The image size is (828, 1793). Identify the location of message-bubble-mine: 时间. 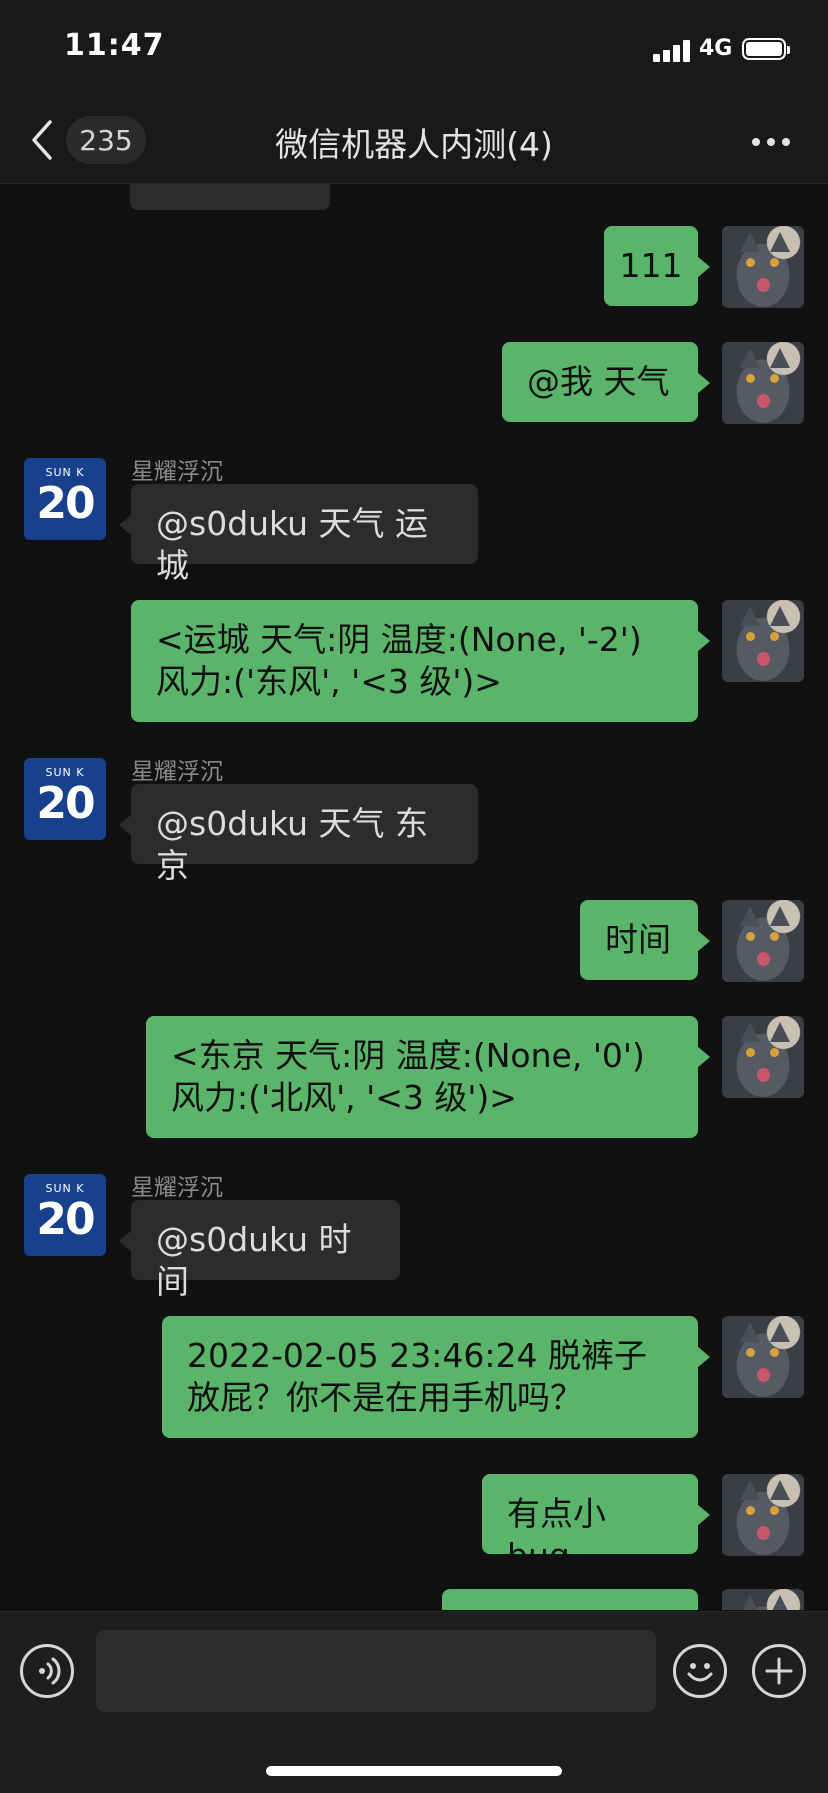
(645, 940).